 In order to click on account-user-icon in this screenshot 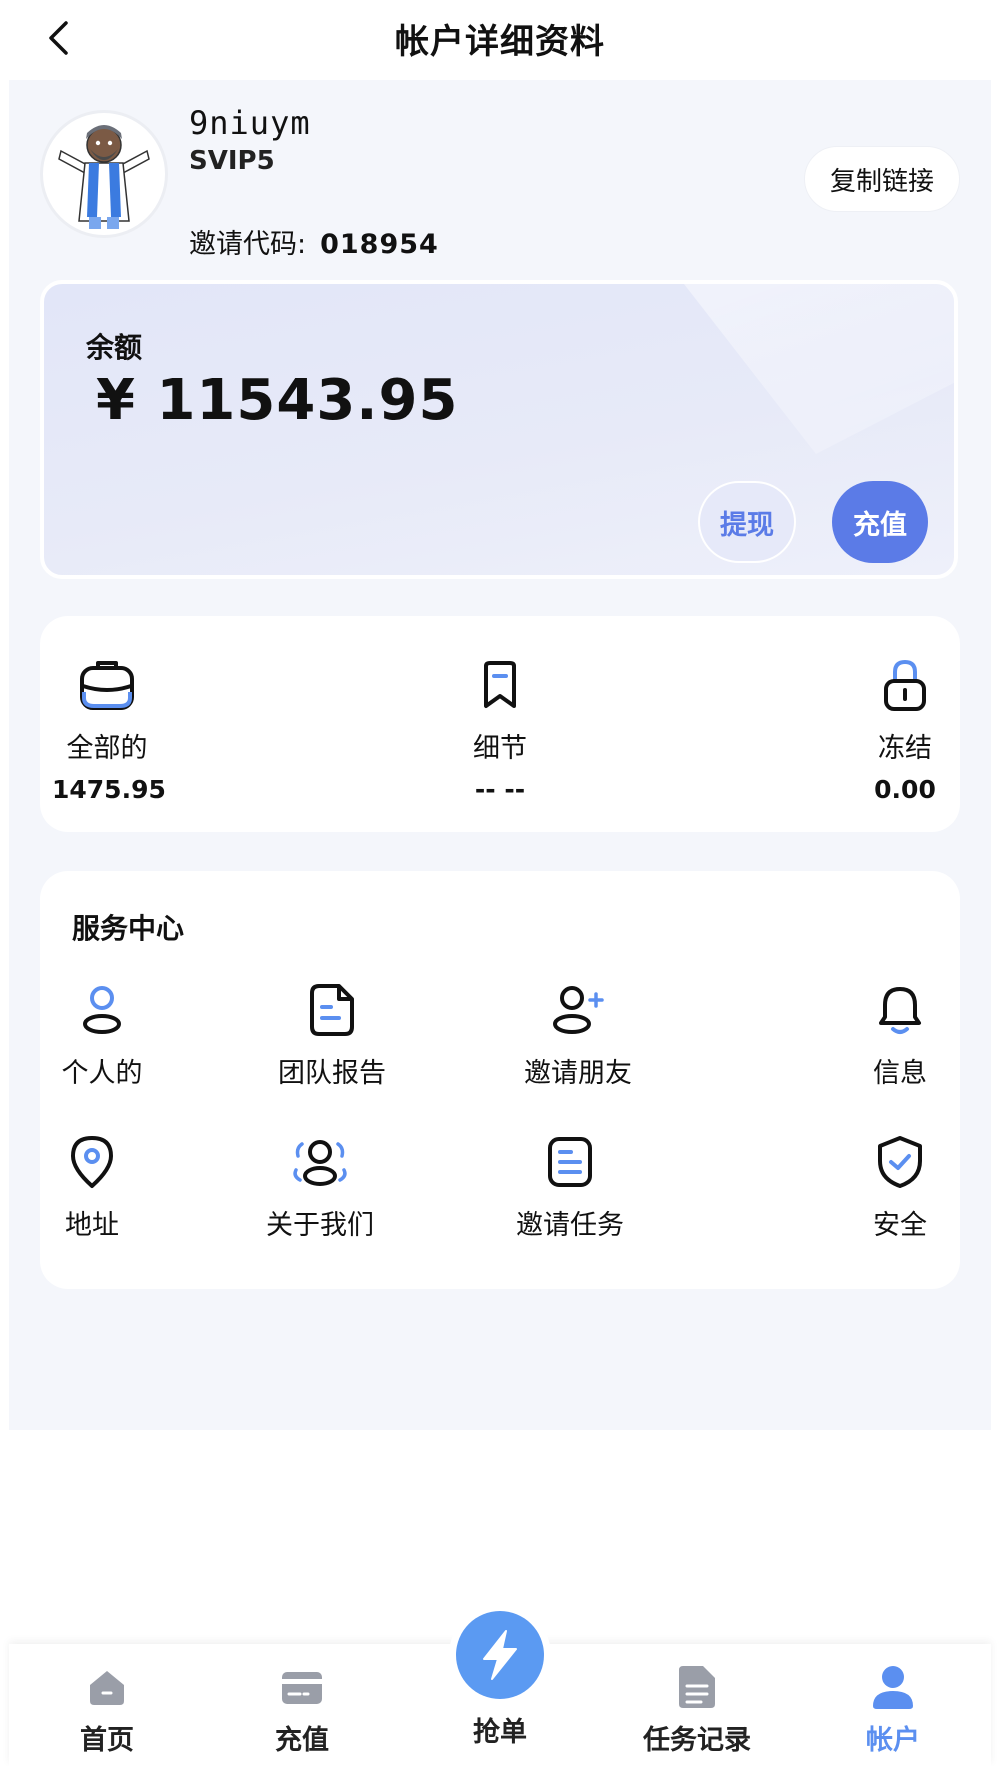, I will do `click(893, 1687)`.